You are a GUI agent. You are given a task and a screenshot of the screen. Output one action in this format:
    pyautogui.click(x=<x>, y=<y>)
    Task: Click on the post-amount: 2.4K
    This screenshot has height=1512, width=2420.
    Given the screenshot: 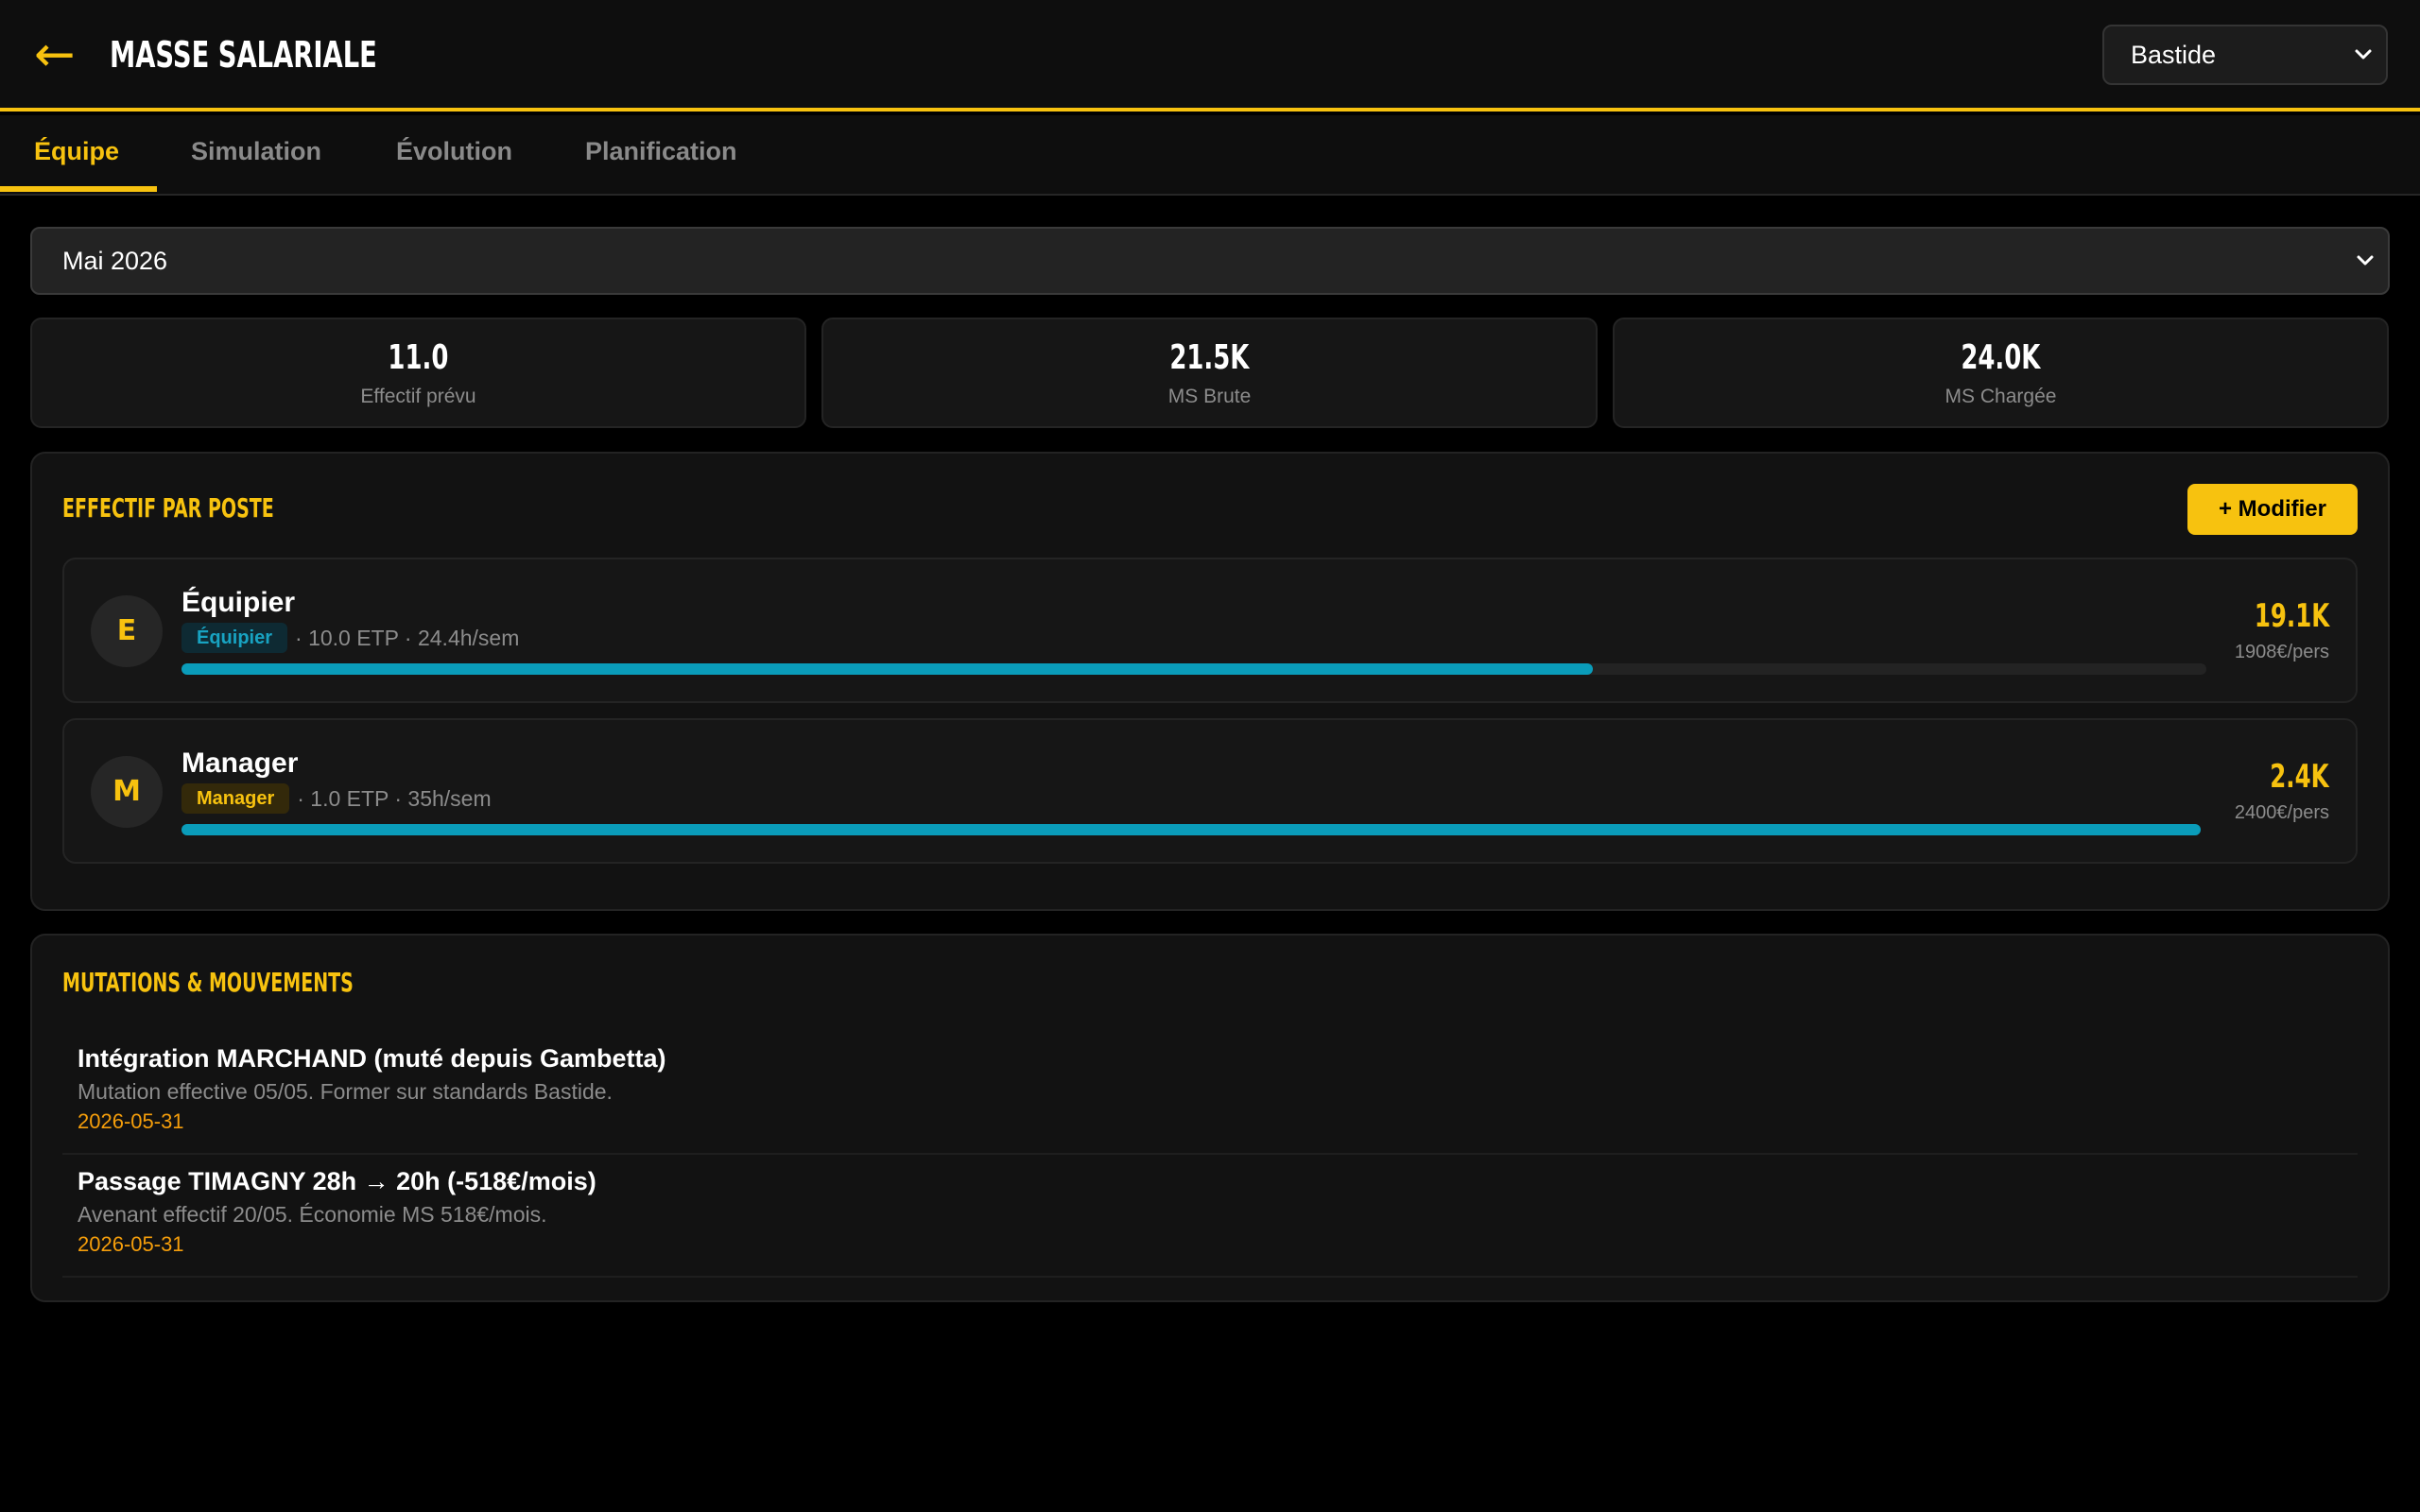 What is the action you would take?
    pyautogui.click(x=2299, y=777)
    